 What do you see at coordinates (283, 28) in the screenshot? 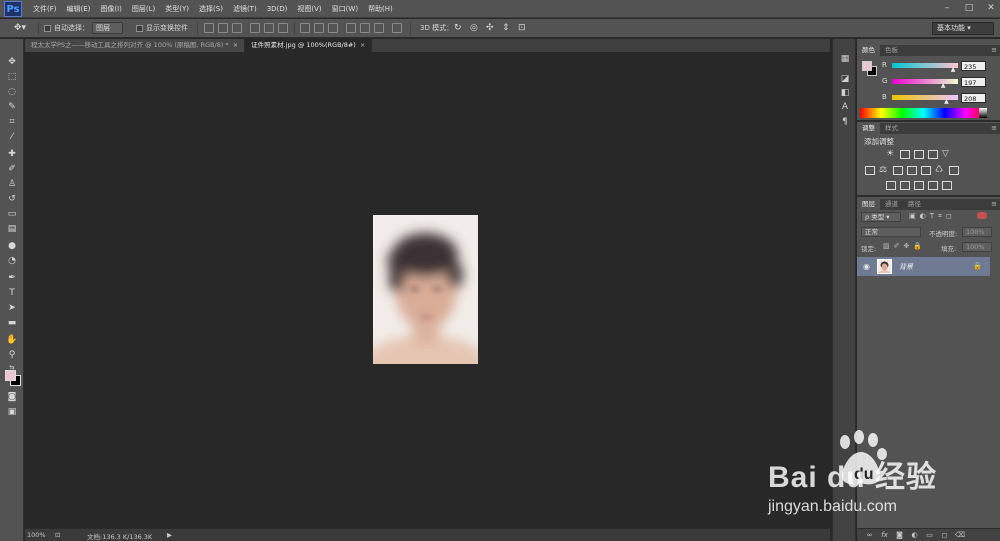
I see `align-right-icon` at bounding box center [283, 28].